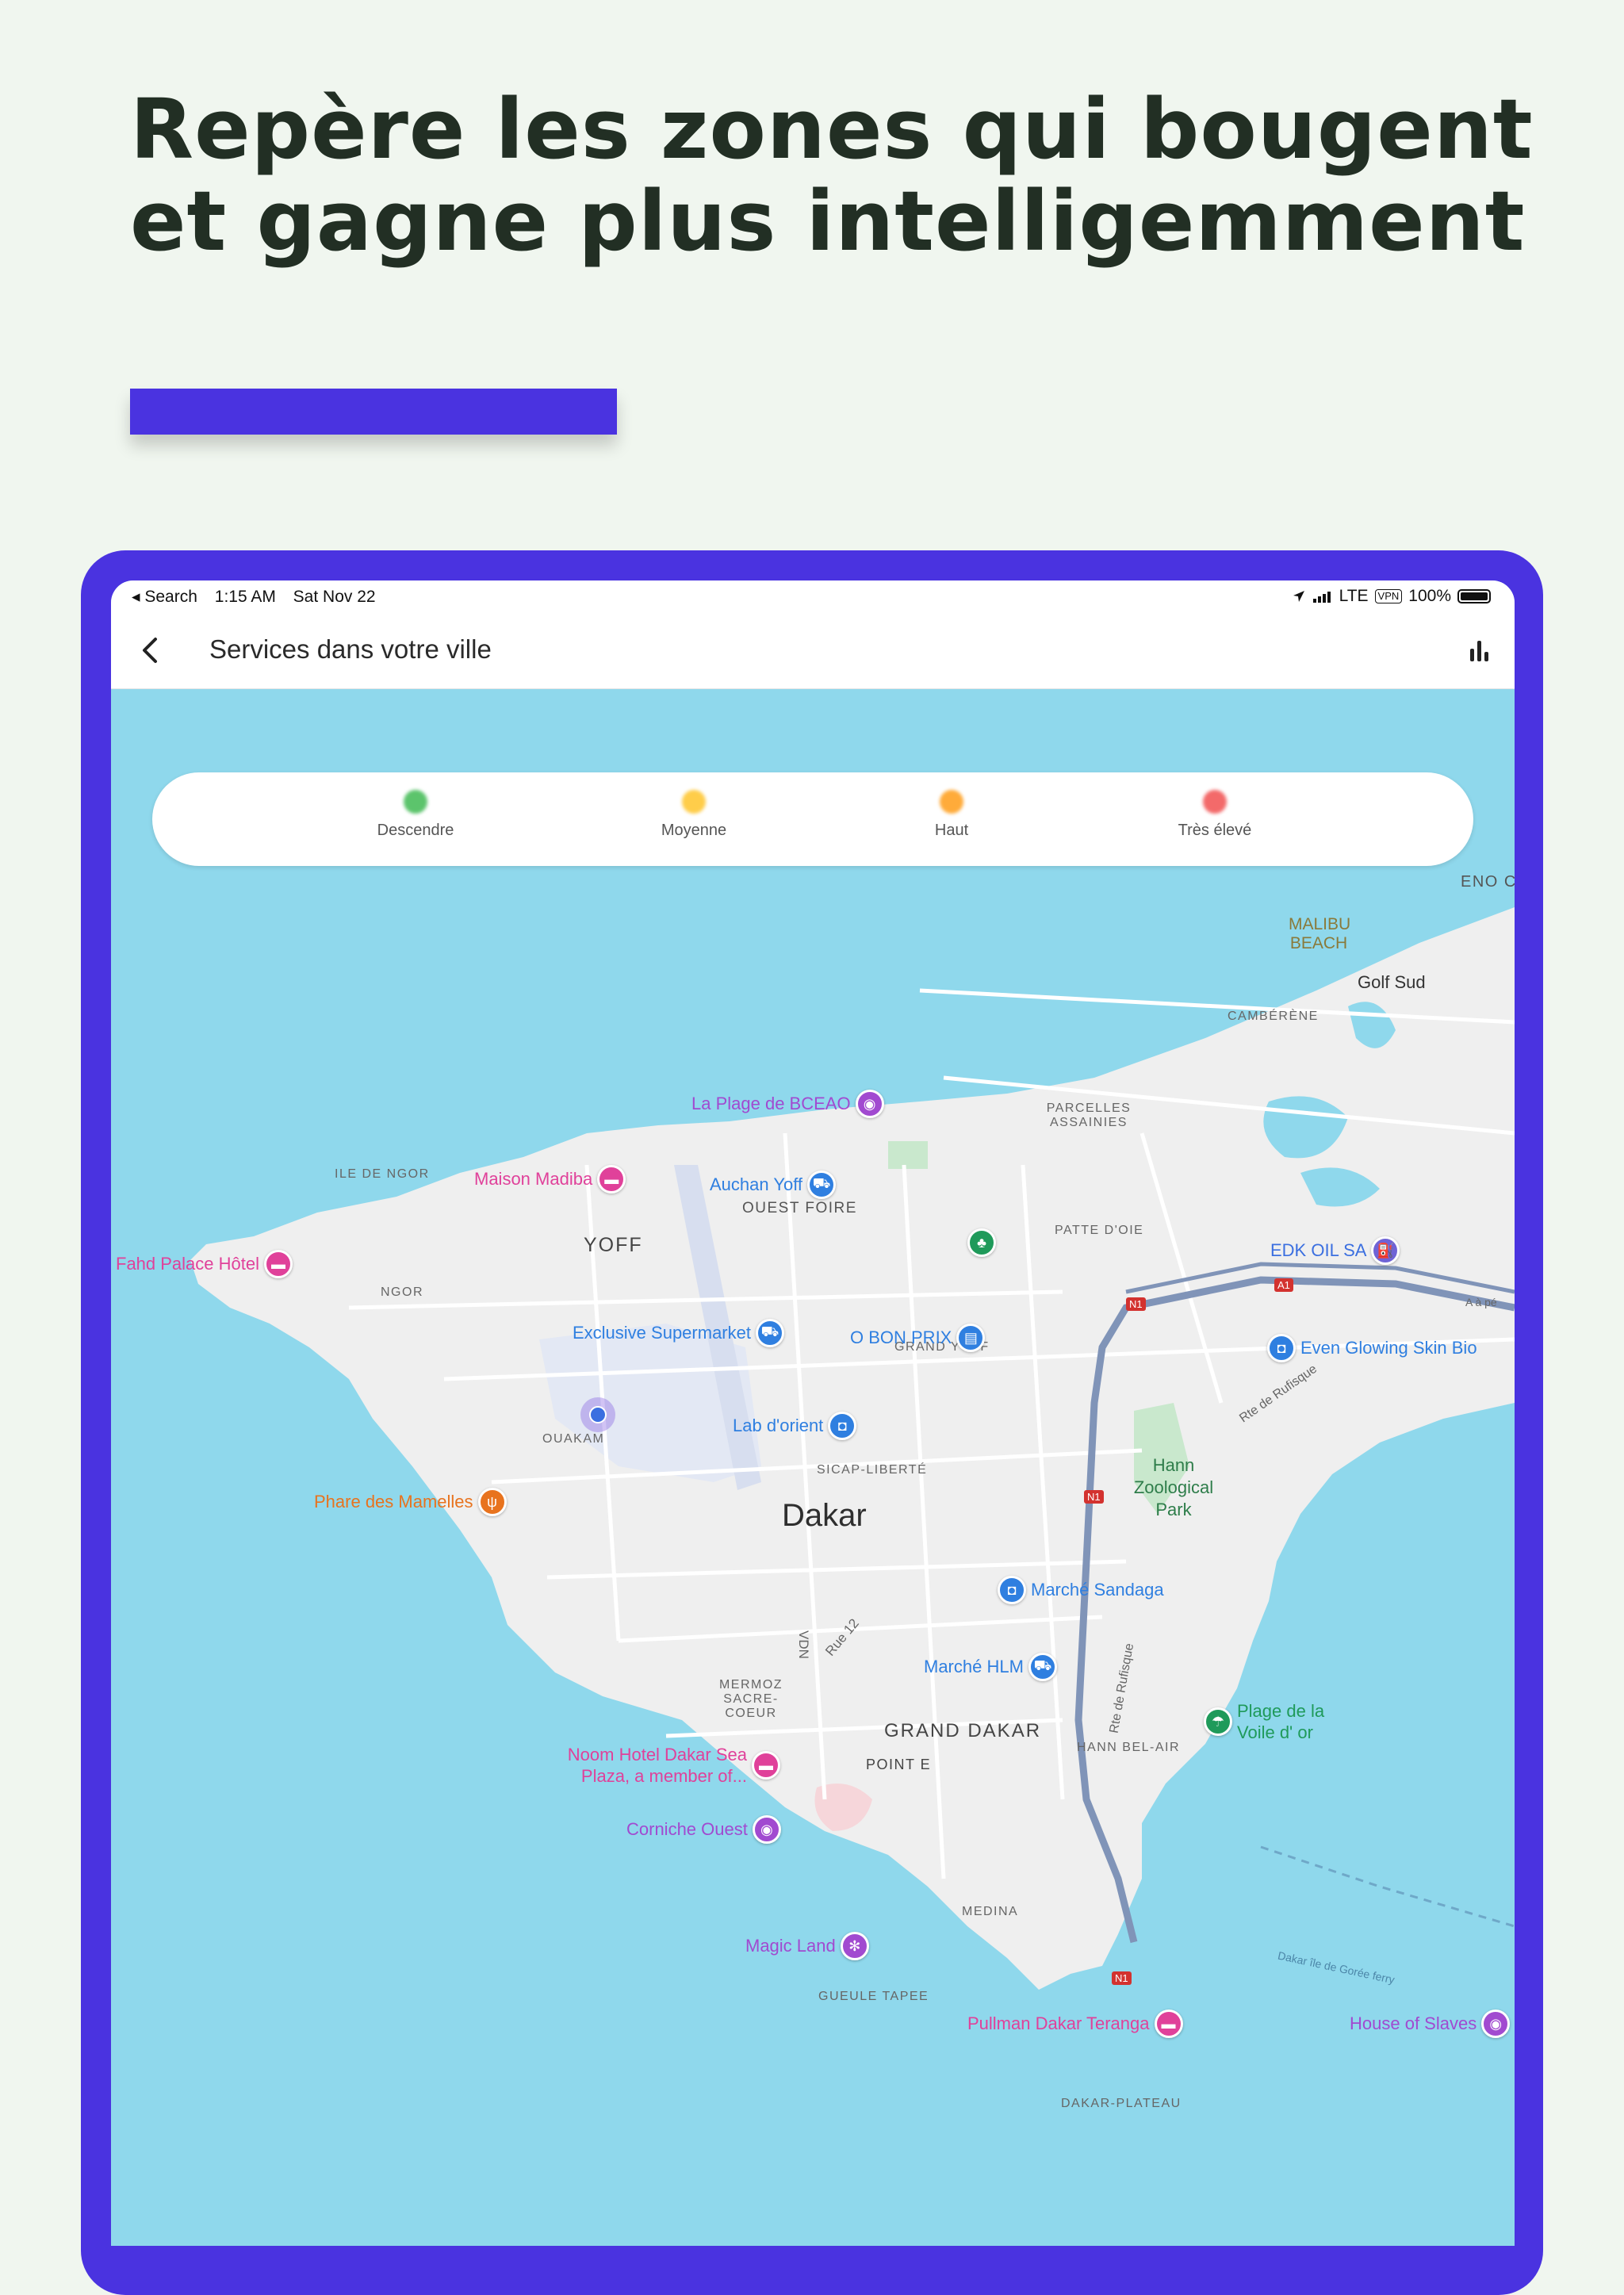 This screenshot has width=1624, height=2295. I want to click on district-label: DAKAR-PLATEAU, so click(1121, 2103).